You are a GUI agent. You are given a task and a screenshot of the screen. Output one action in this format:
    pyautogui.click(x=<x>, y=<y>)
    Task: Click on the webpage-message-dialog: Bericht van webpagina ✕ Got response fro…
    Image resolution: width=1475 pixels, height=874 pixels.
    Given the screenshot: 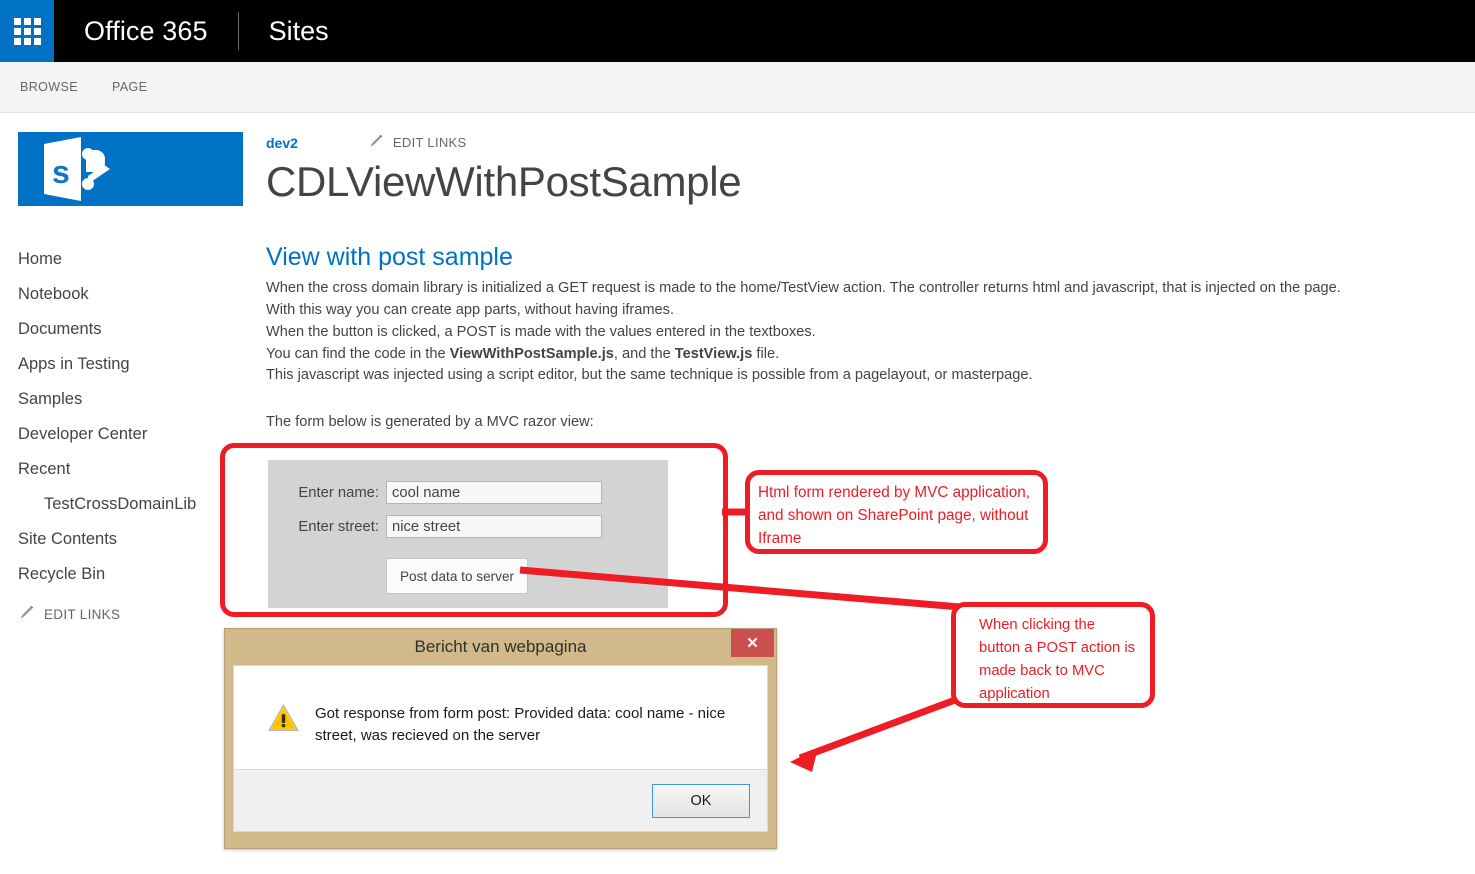 What is the action you would take?
    pyautogui.click(x=500, y=738)
    